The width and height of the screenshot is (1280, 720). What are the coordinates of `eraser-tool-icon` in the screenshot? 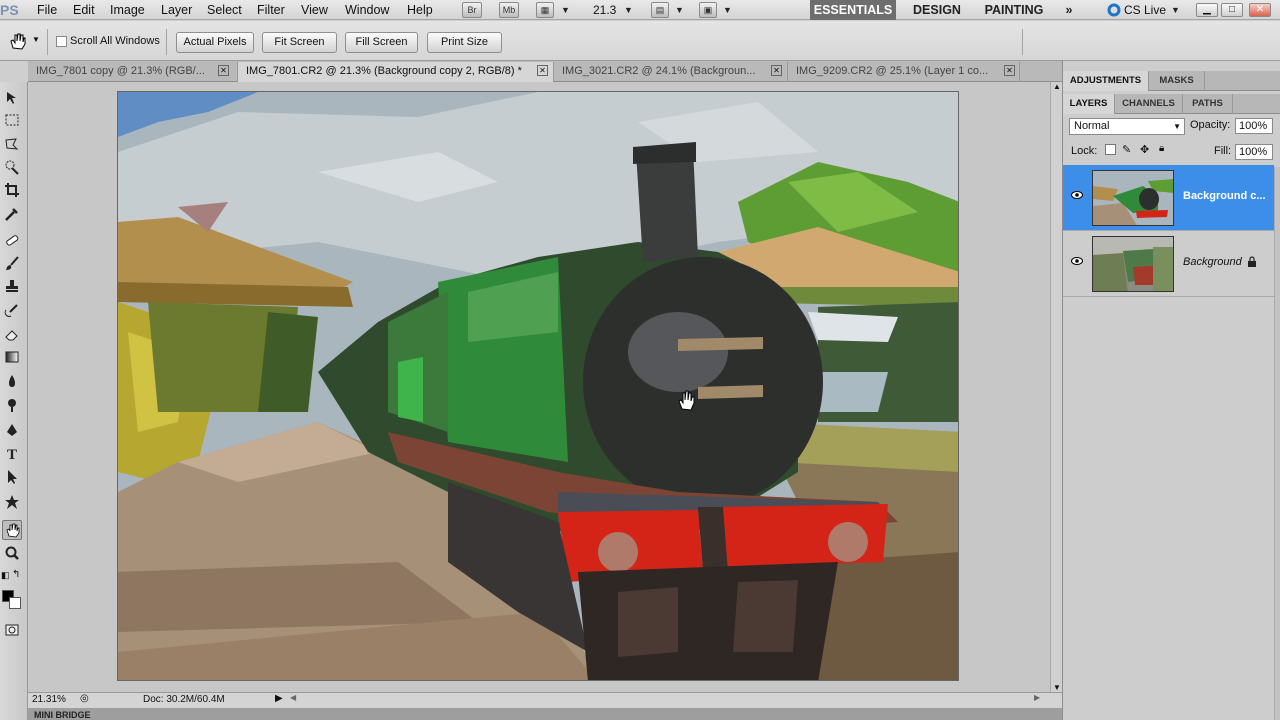 It's located at (12, 334).